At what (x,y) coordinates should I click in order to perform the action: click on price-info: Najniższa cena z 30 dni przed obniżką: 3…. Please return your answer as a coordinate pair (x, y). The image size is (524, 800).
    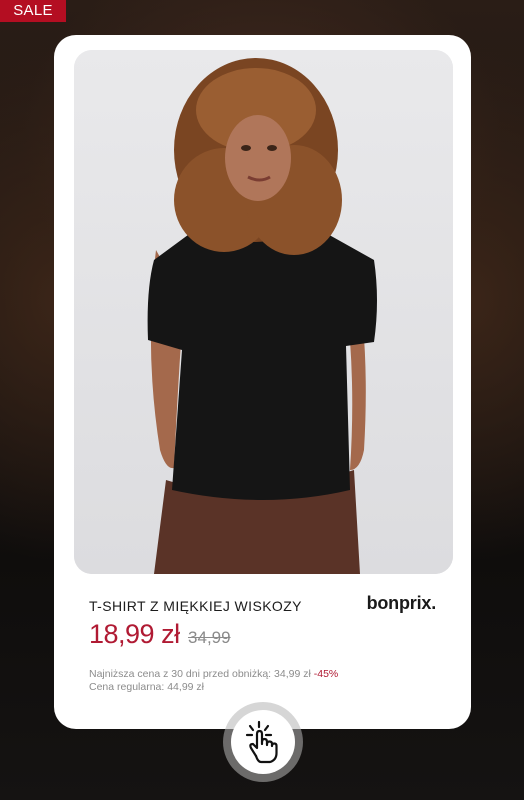
    Looking at the image, I should click on (213, 681).